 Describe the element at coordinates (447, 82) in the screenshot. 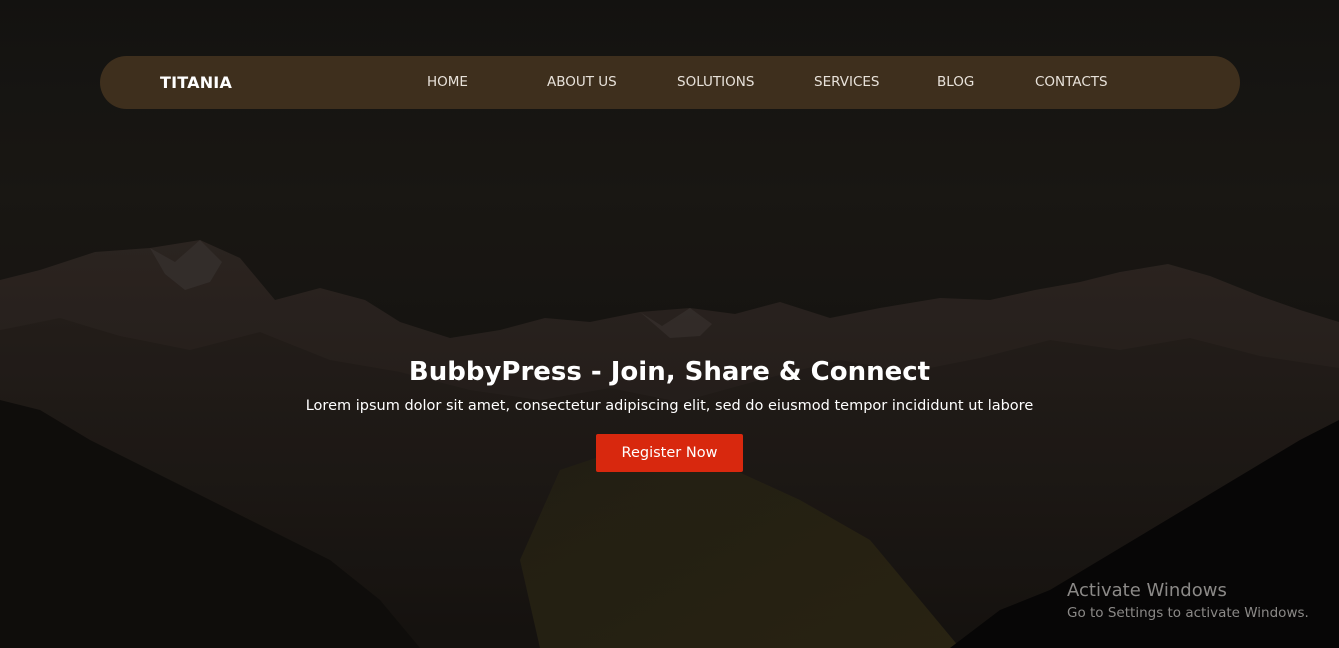

I see `nav-link-home: HOME` at that location.